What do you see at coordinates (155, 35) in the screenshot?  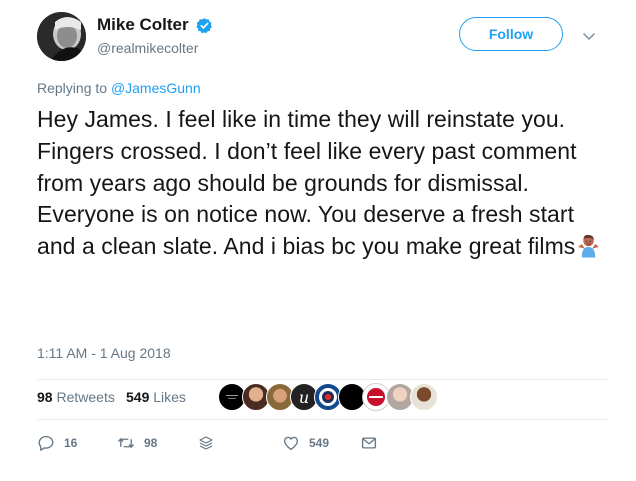 I see `user-name-block: Mike Colter @realmikecolter` at bounding box center [155, 35].